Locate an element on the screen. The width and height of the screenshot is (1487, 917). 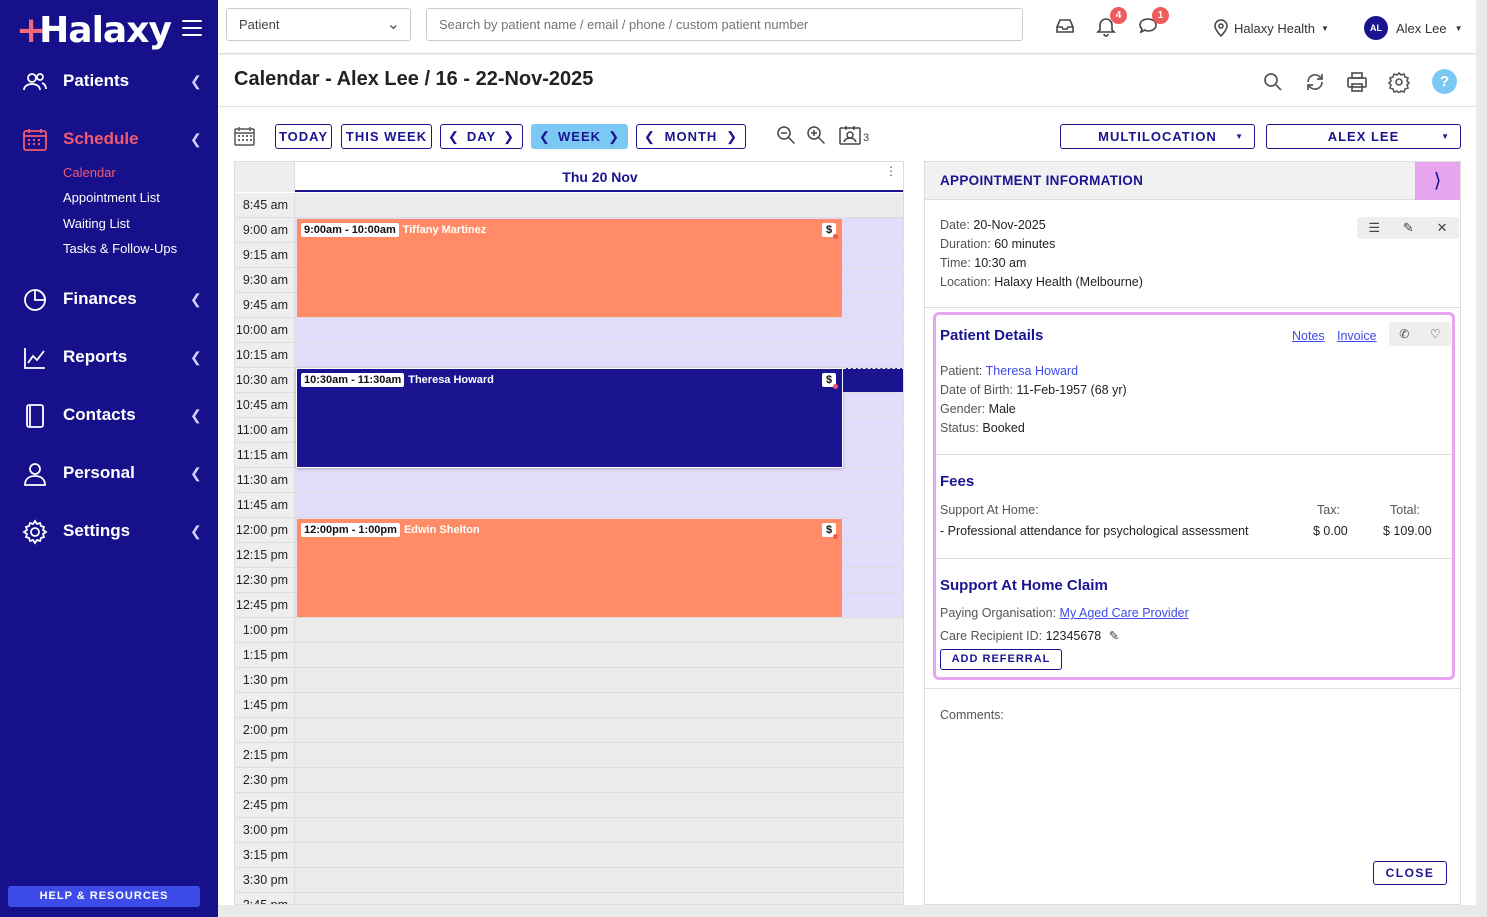
time-label: 2:00 pm is located at coordinates (265, 730).